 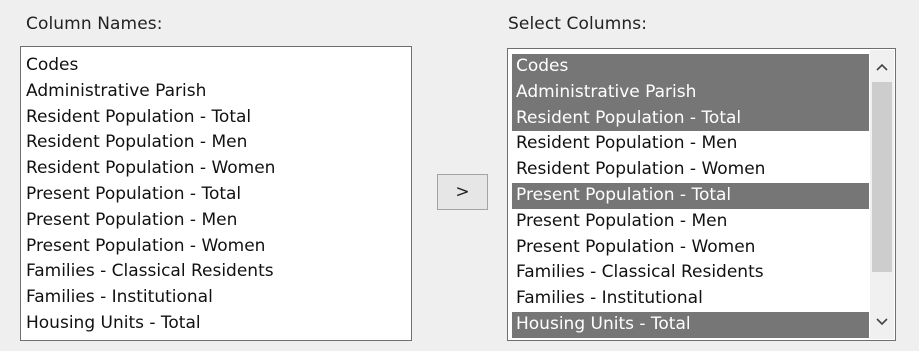 What do you see at coordinates (882, 322) in the screenshot?
I see `scroll-down-arrow-icon` at bounding box center [882, 322].